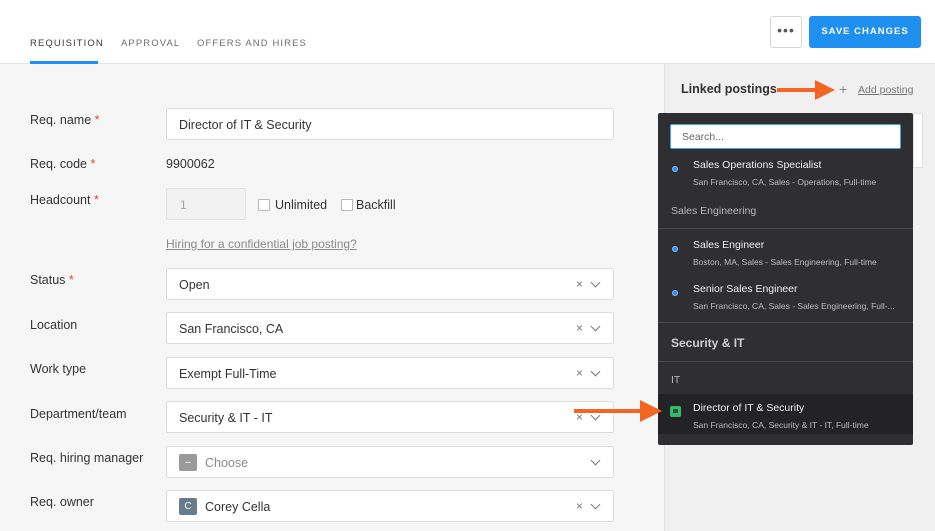 This screenshot has height=531, width=935. What do you see at coordinates (390, 373) in the screenshot?
I see `work-type-select: Exempt Full-Time ×` at bounding box center [390, 373].